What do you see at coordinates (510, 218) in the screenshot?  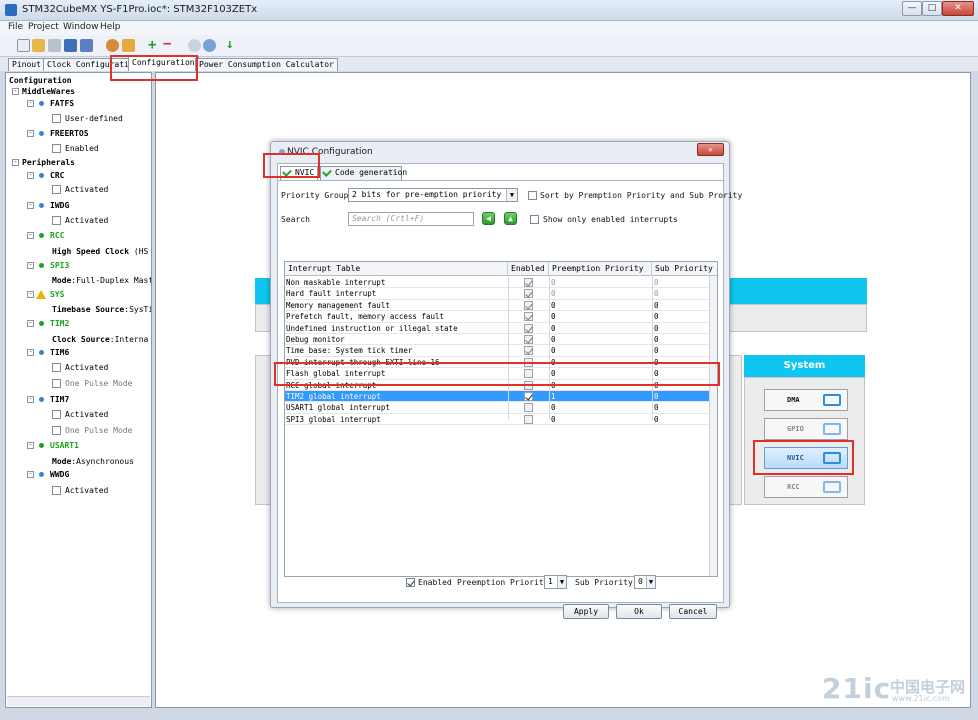 I see `search-next-icon: ▲` at bounding box center [510, 218].